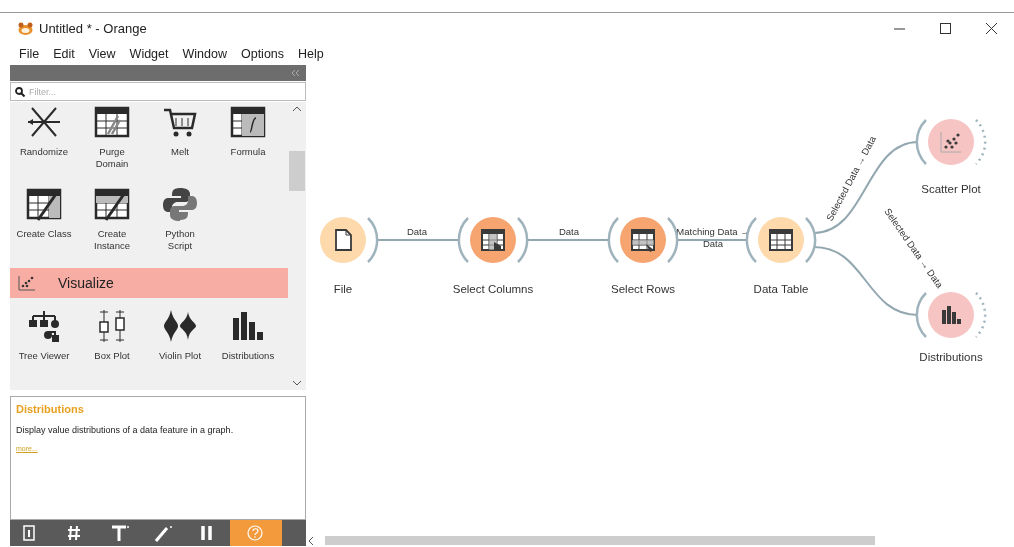 The height and width of the screenshot is (547, 1014). What do you see at coordinates (204, 54) in the screenshot?
I see `menu-item: Window` at bounding box center [204, 54].